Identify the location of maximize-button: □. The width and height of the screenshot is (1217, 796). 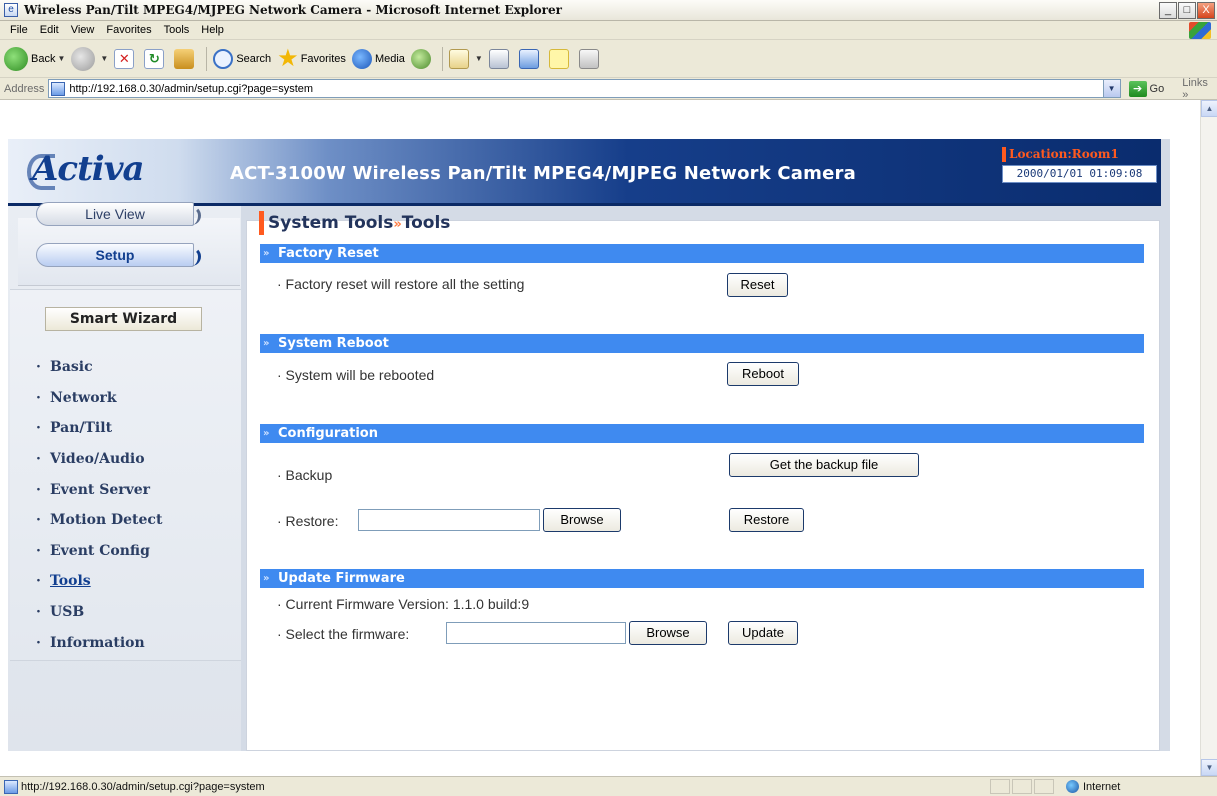
(1187, 10).